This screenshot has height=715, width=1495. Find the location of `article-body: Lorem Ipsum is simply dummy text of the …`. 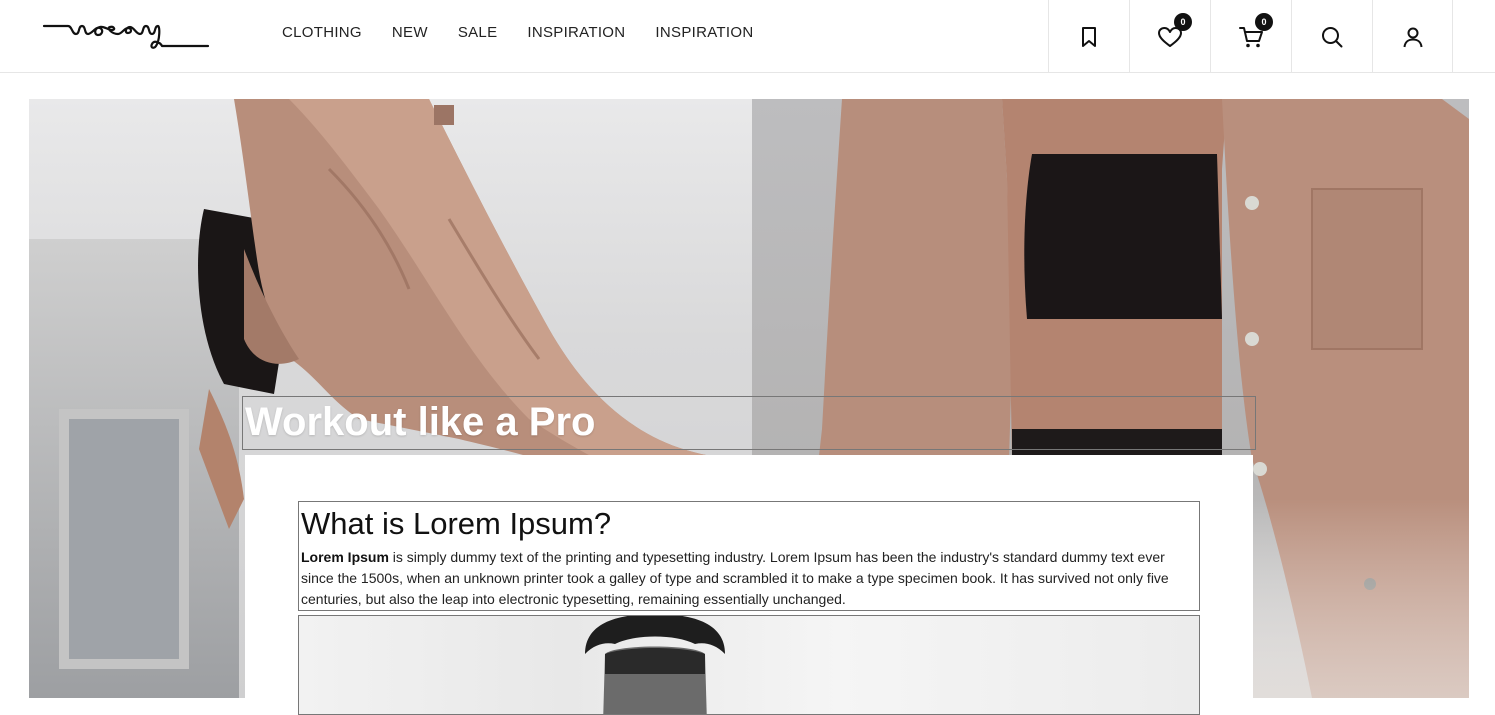

article-body: Lorem Ipsum is simply dummy text of the … is located at coordinates (749, 578).